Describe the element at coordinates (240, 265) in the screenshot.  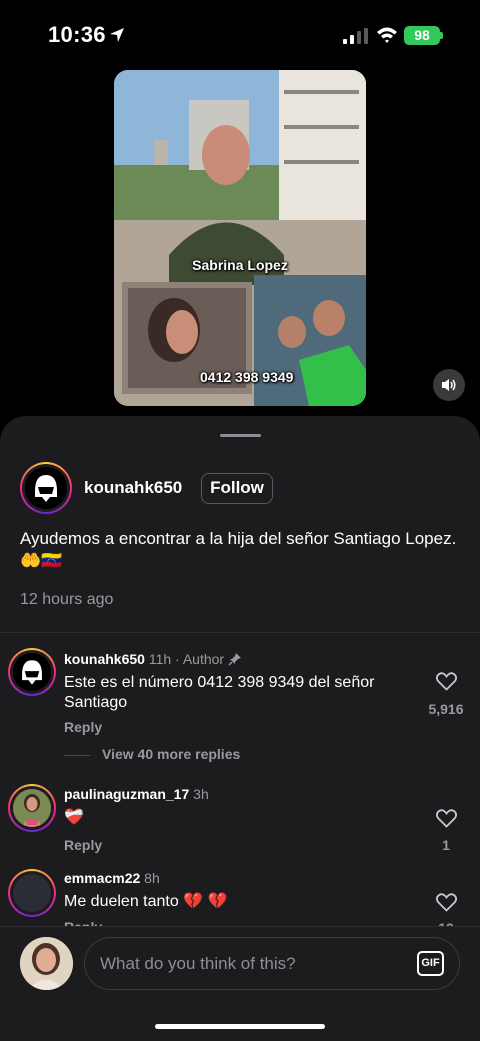
I see `video-overlay-name: Sabrina Lopez` at that location.